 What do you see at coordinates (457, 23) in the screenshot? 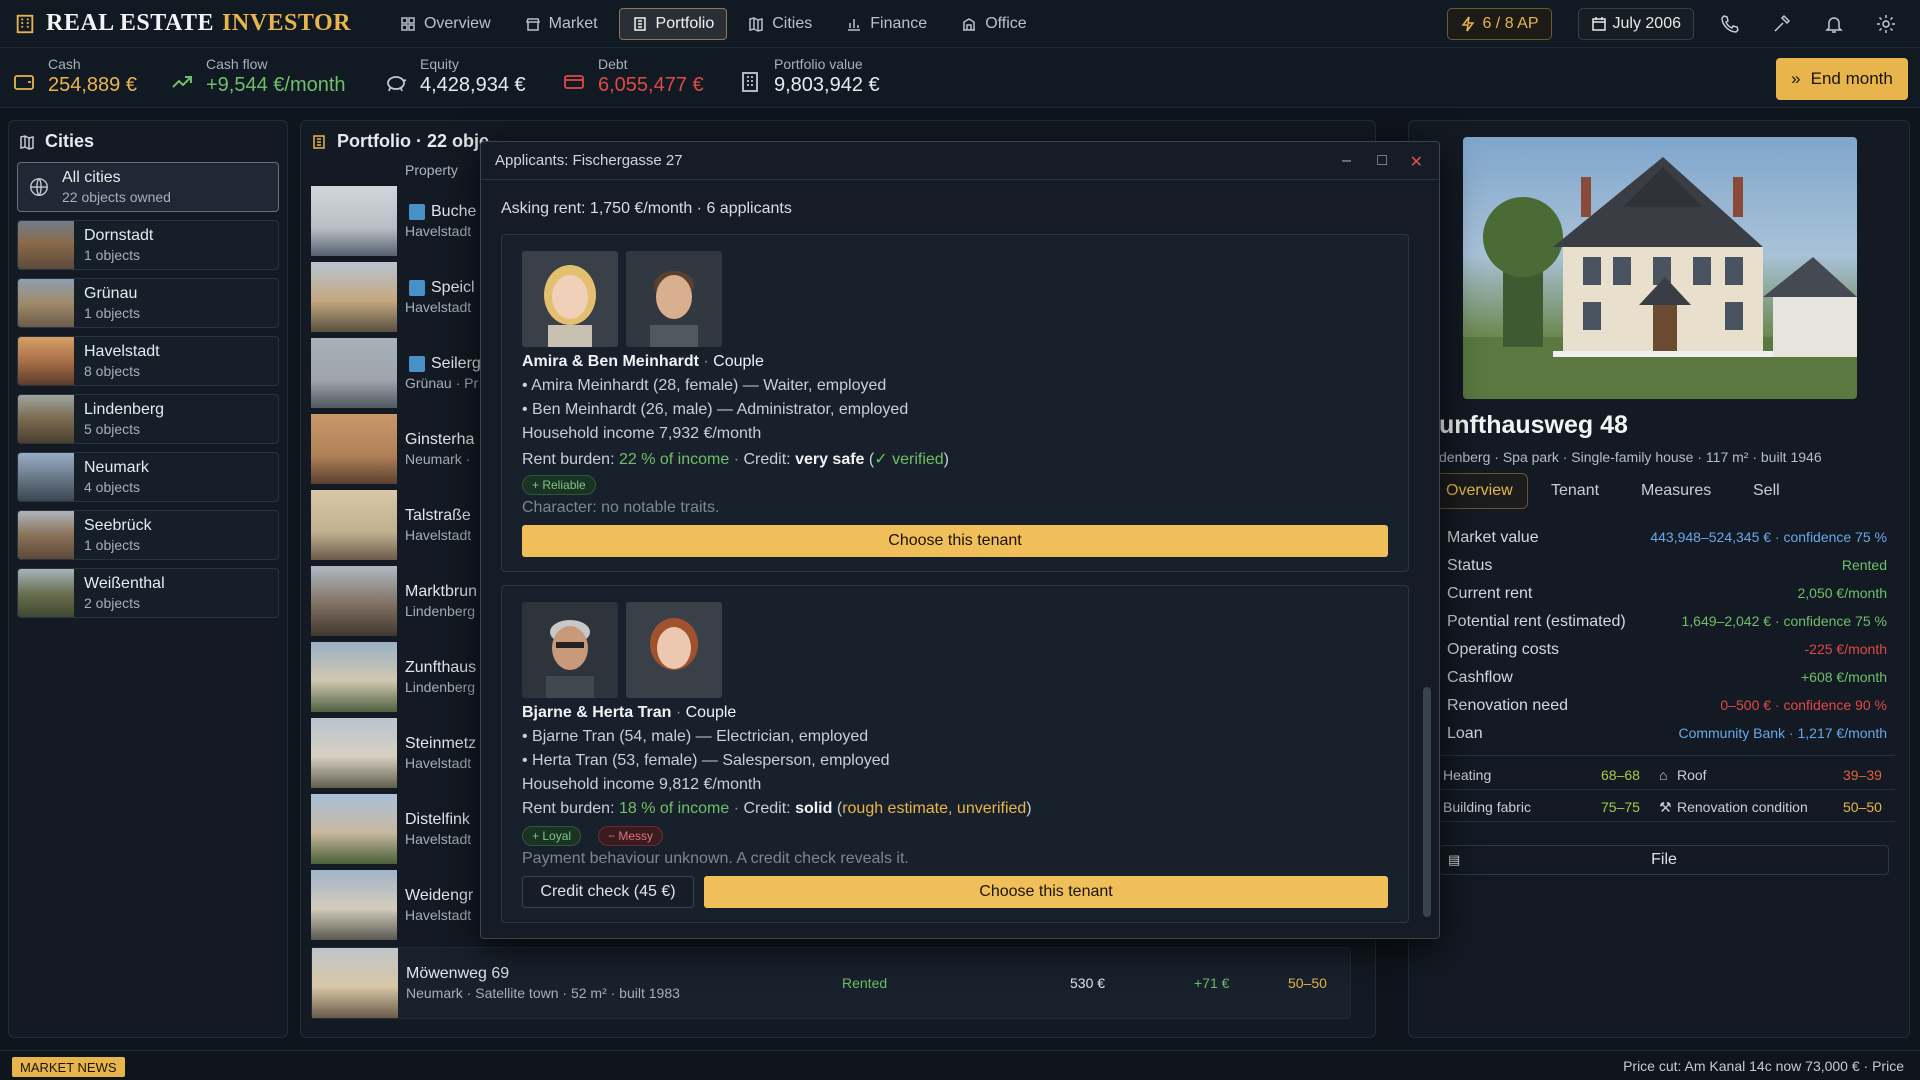
I see `tab-label: Overview` at bounding box center [457, 23].